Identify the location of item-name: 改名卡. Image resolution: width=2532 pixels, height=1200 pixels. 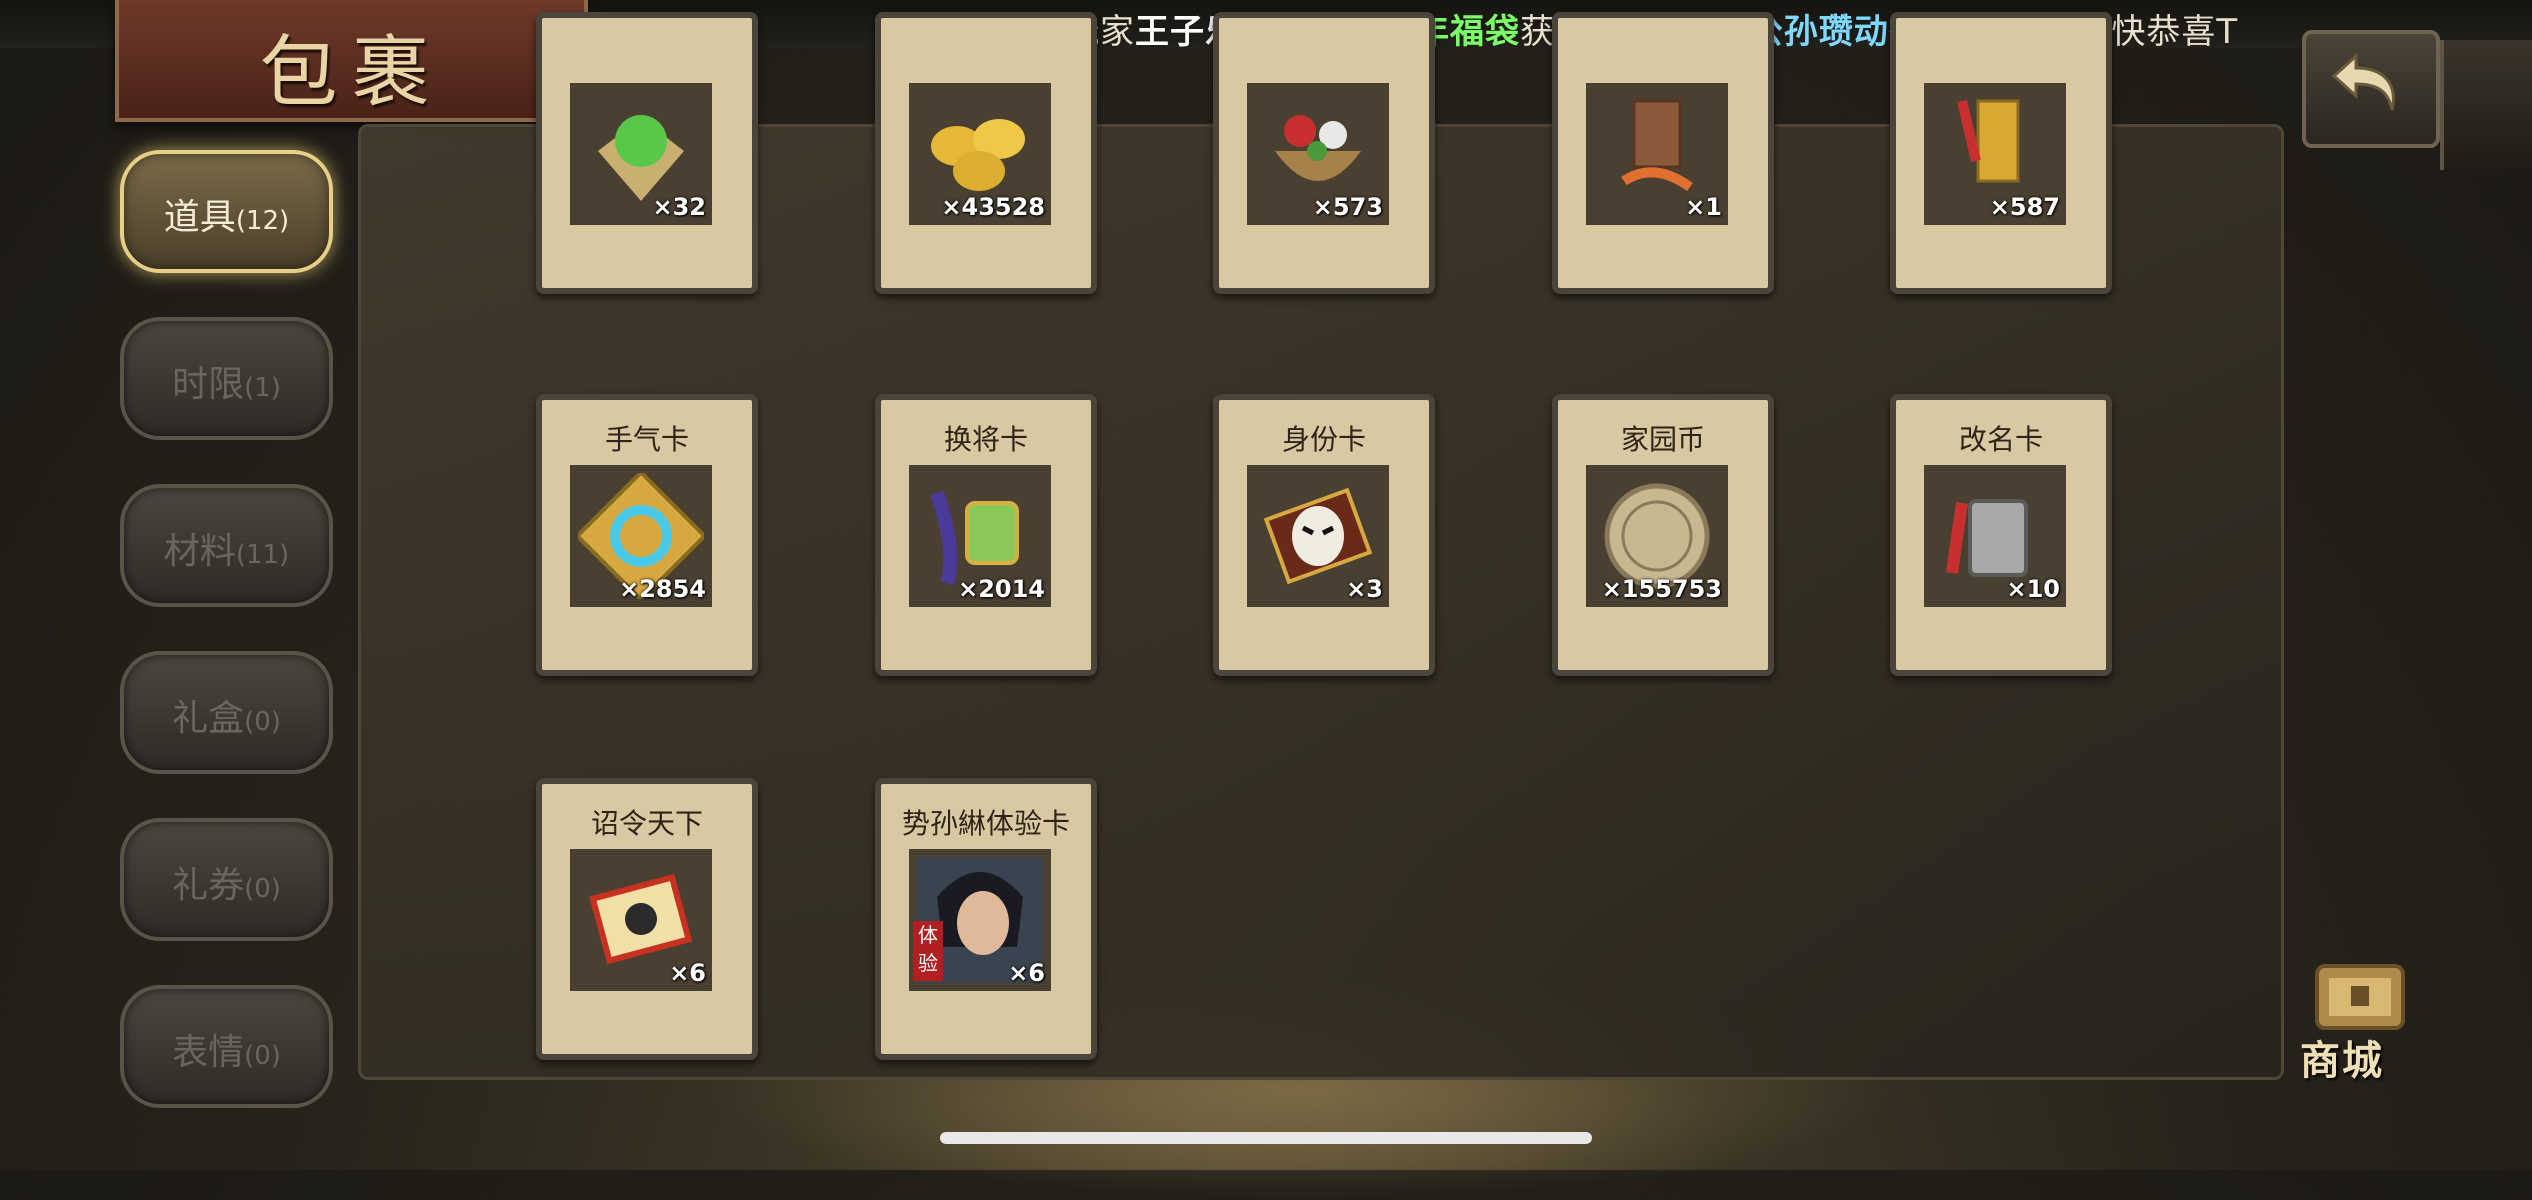
(2000, 439).